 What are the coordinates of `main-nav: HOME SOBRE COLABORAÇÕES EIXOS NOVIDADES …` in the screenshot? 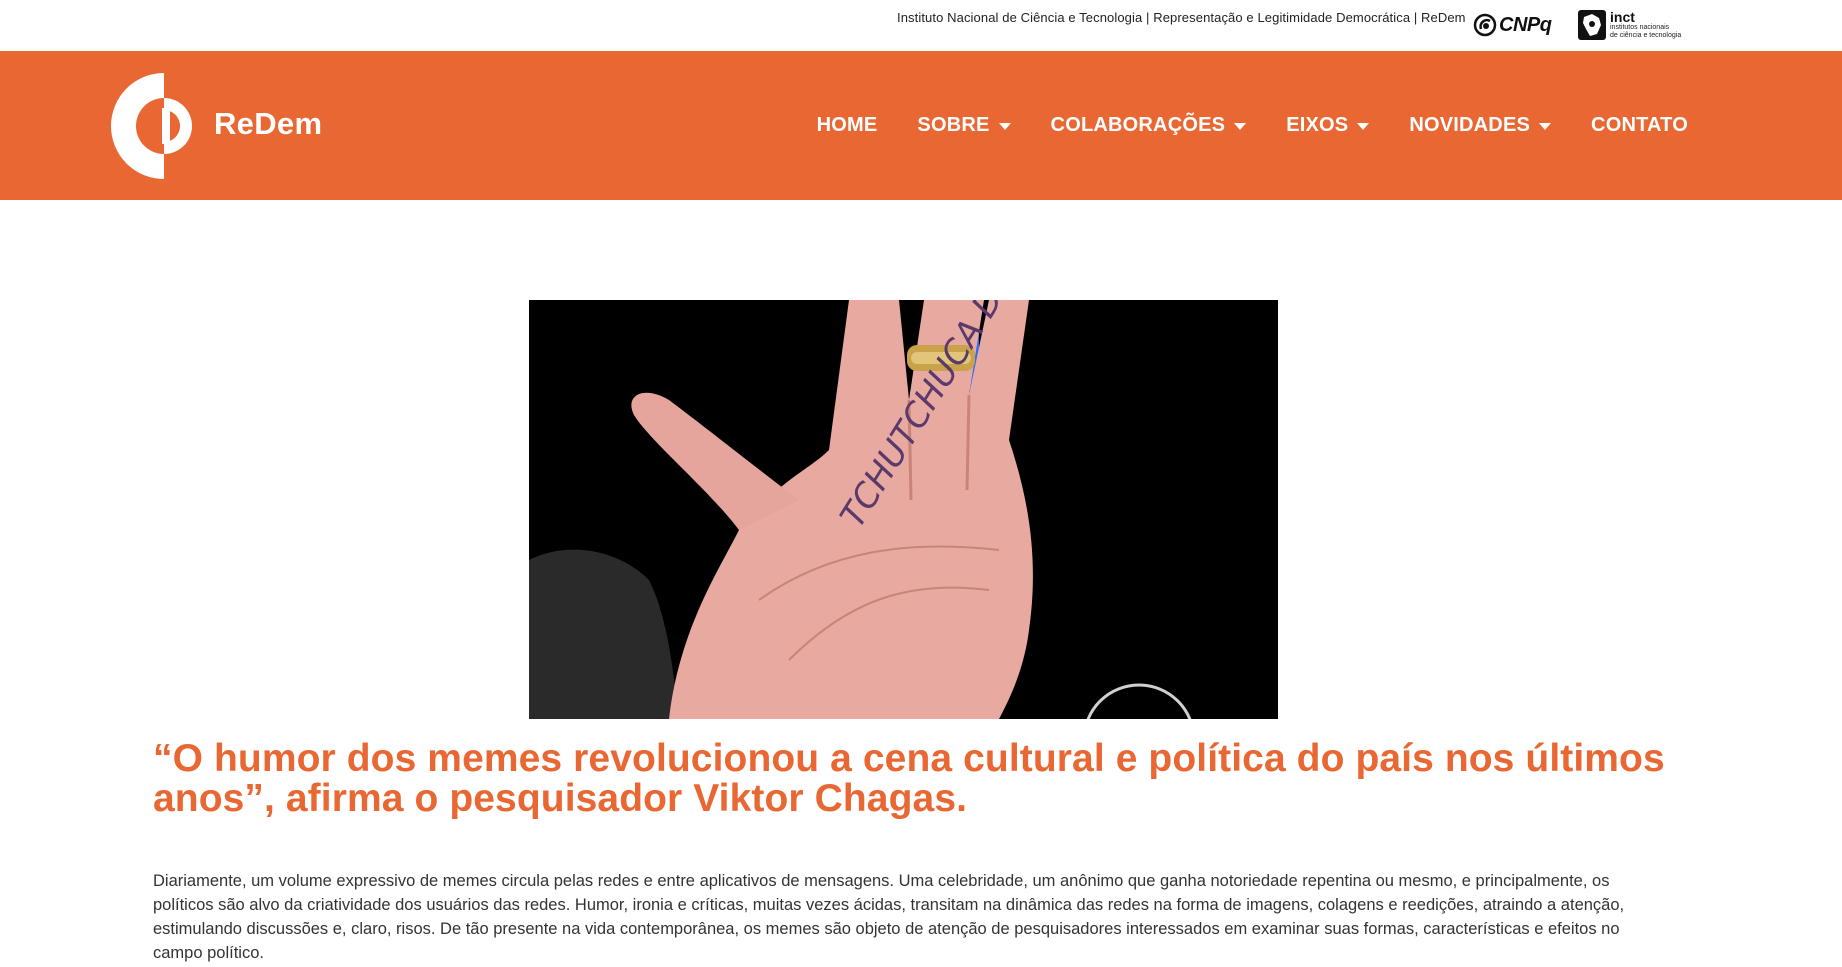 It's located at (1252, 125).